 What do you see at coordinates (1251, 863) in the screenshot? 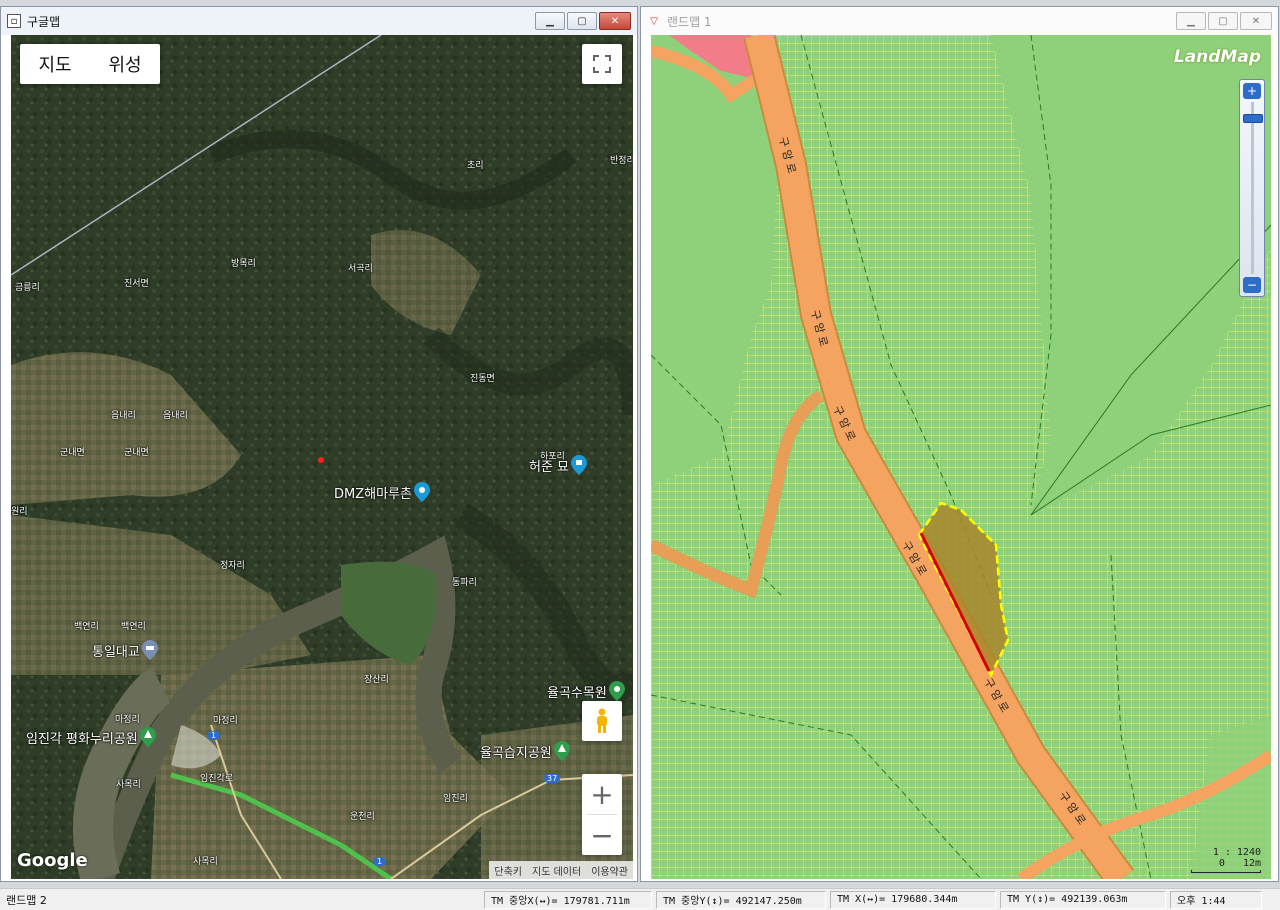
I see `scale-length: 12m` at bounding box center [1251, 863].